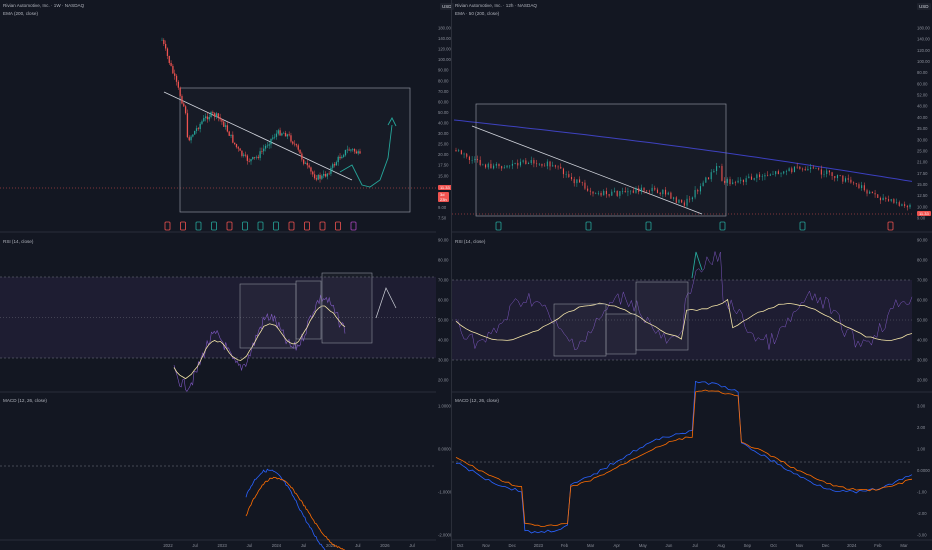  I want to click on left-macd-line, so click(285, 509).